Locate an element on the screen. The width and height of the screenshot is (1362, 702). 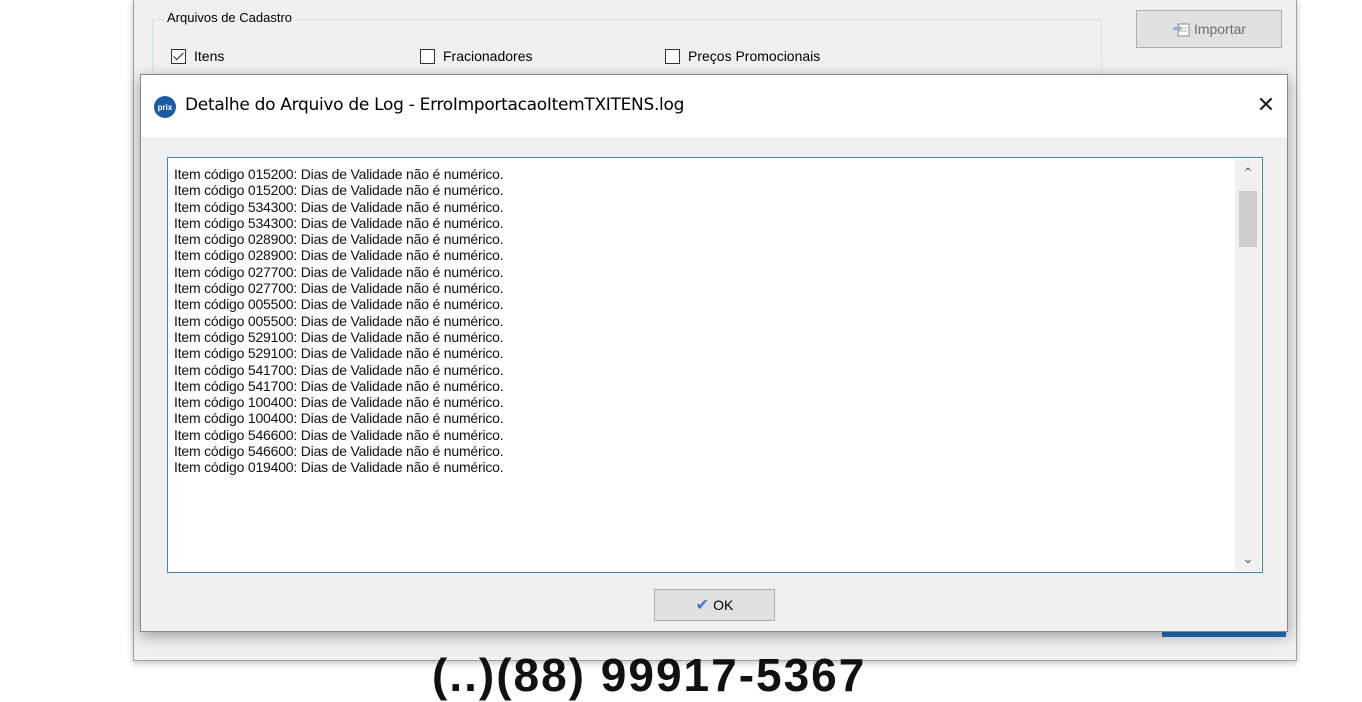
checkbox-fracionadores: Fracionadores is located at coordinates (476, 56).